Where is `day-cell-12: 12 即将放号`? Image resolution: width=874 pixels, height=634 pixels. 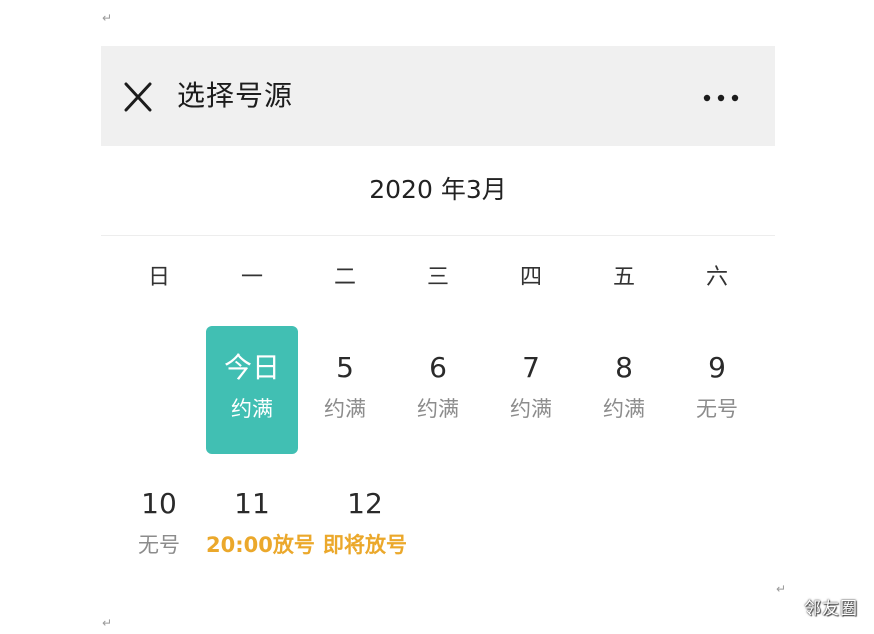 day-cell-12: 12 即将放号 is located at coordinates (365, 526).